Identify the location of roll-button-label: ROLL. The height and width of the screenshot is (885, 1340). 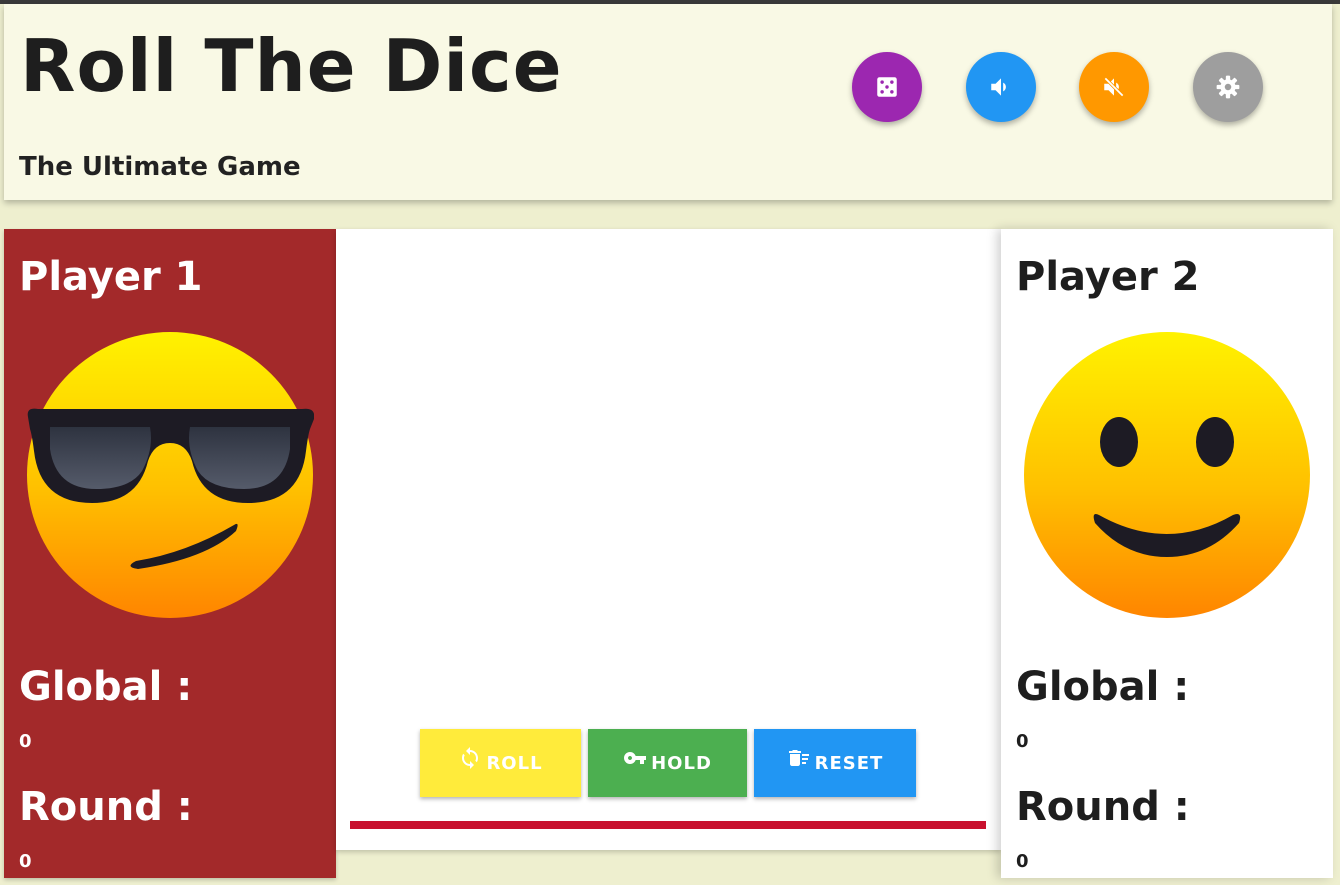
(514, 763).